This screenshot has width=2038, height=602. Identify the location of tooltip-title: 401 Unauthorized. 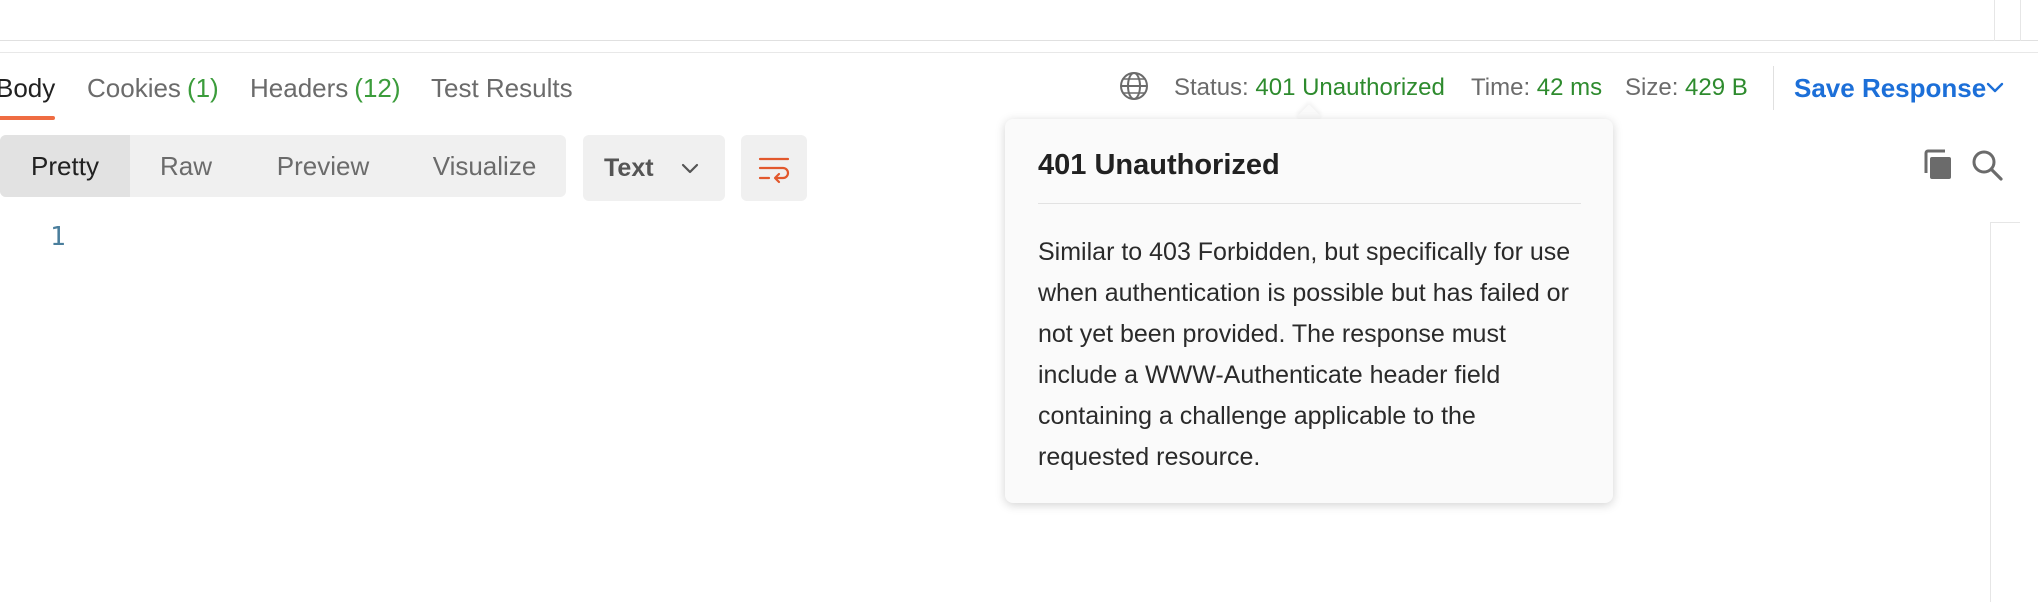
(1159, 165).